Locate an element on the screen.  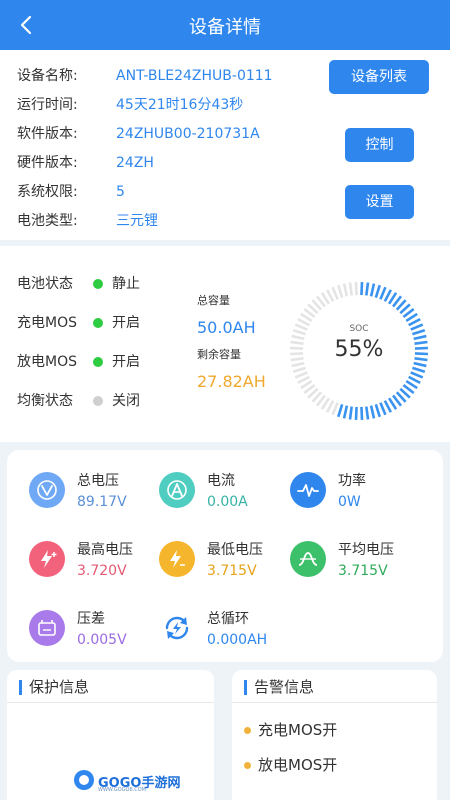
watermark-url: WWW.GOGO8.COM is located at coordinates (122, 790).